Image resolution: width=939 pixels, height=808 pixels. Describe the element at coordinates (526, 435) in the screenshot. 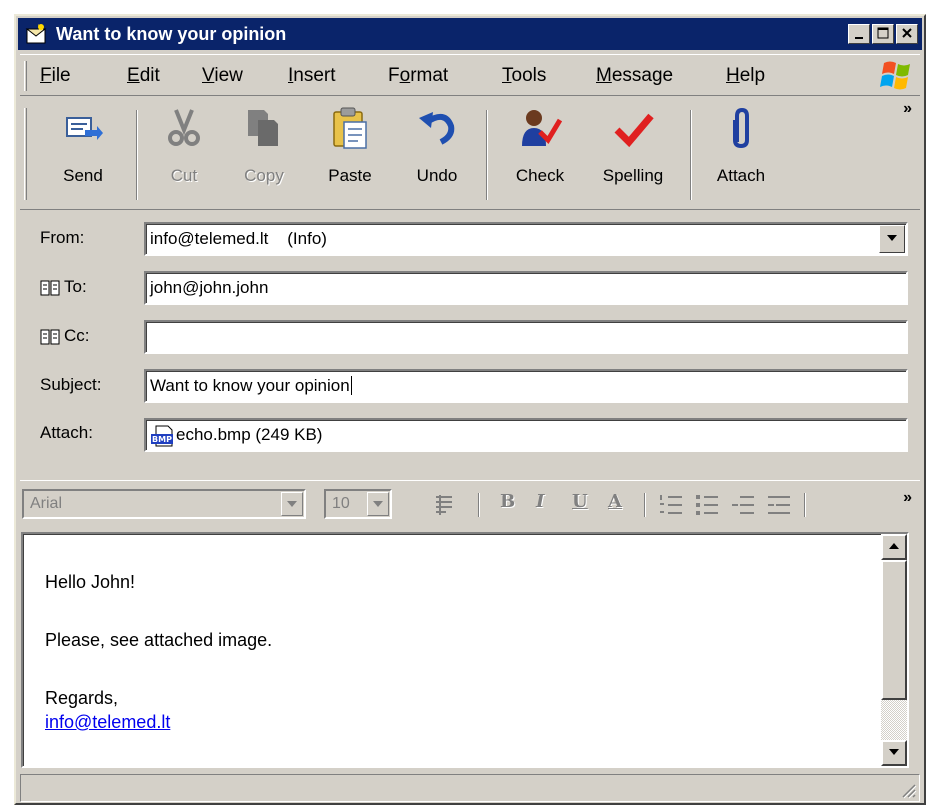

I see `attachment-field: BMP echo.bmp (249 KB)` at that location.